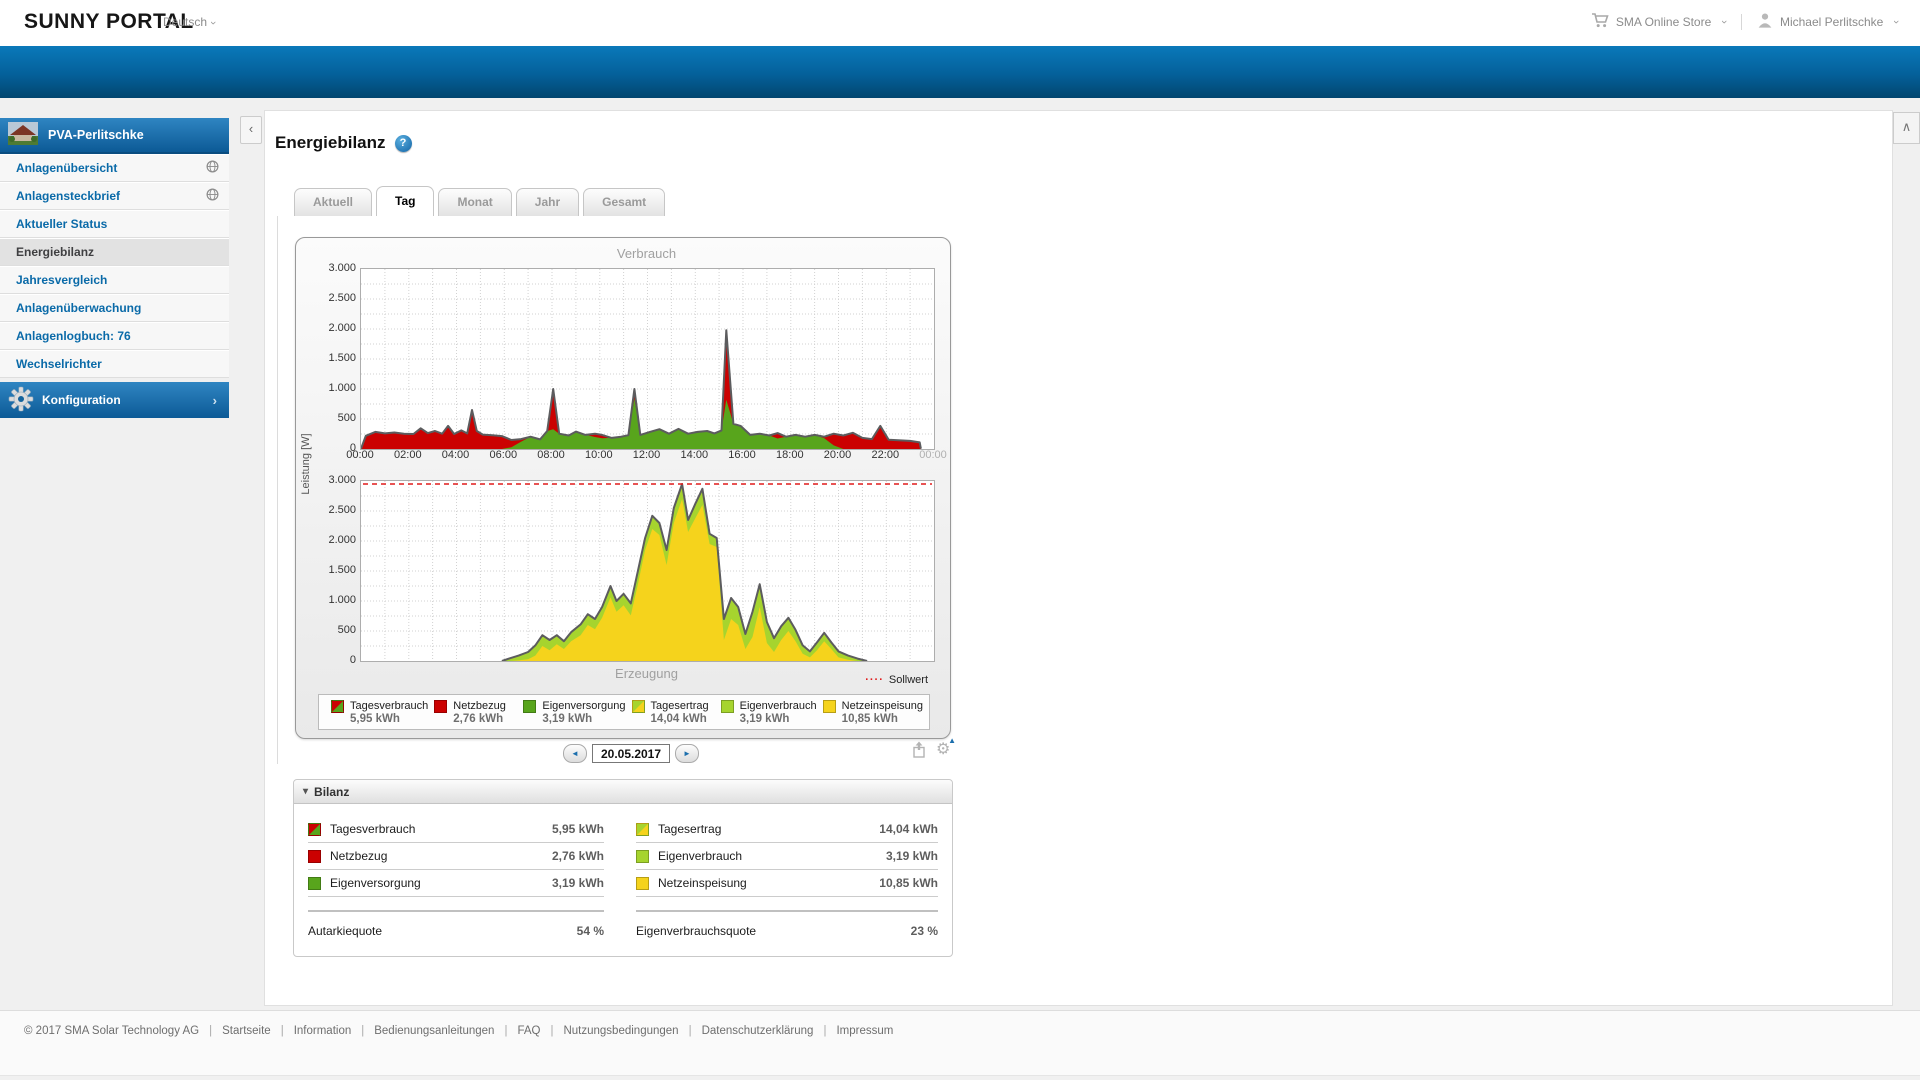 The height and width of the screenshot is (1080, 1920). I want to click on bilanz-row-tagesverbrauch: Tagesverbrauch 5,95 kWh, so click(456, 829).